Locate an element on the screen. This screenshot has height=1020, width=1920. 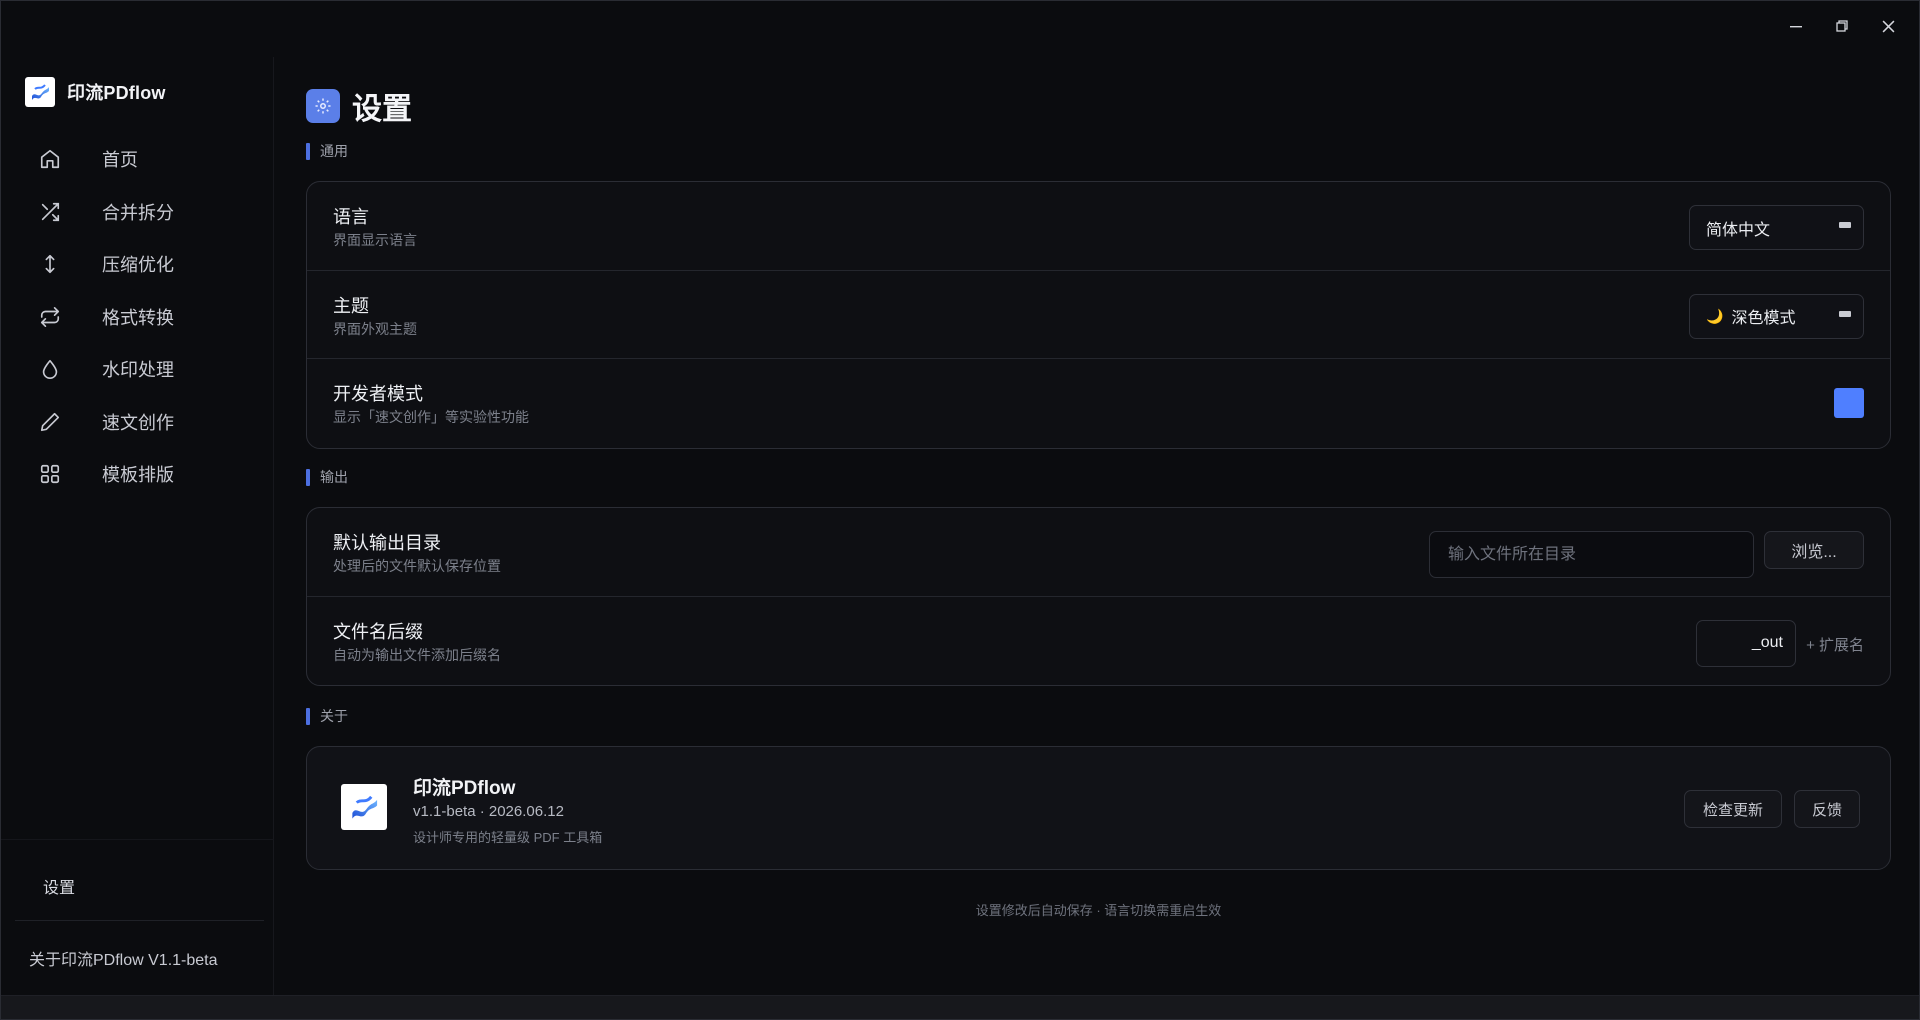
output-dir-input is located at coordinates (1591, 554).